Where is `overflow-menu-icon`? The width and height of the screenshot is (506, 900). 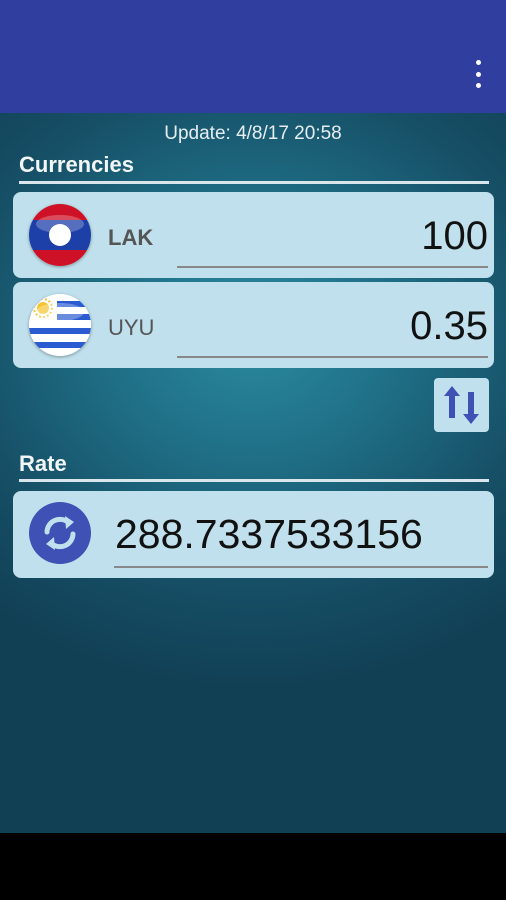
overflow-menu-icon is located at coordinates (478, 74).